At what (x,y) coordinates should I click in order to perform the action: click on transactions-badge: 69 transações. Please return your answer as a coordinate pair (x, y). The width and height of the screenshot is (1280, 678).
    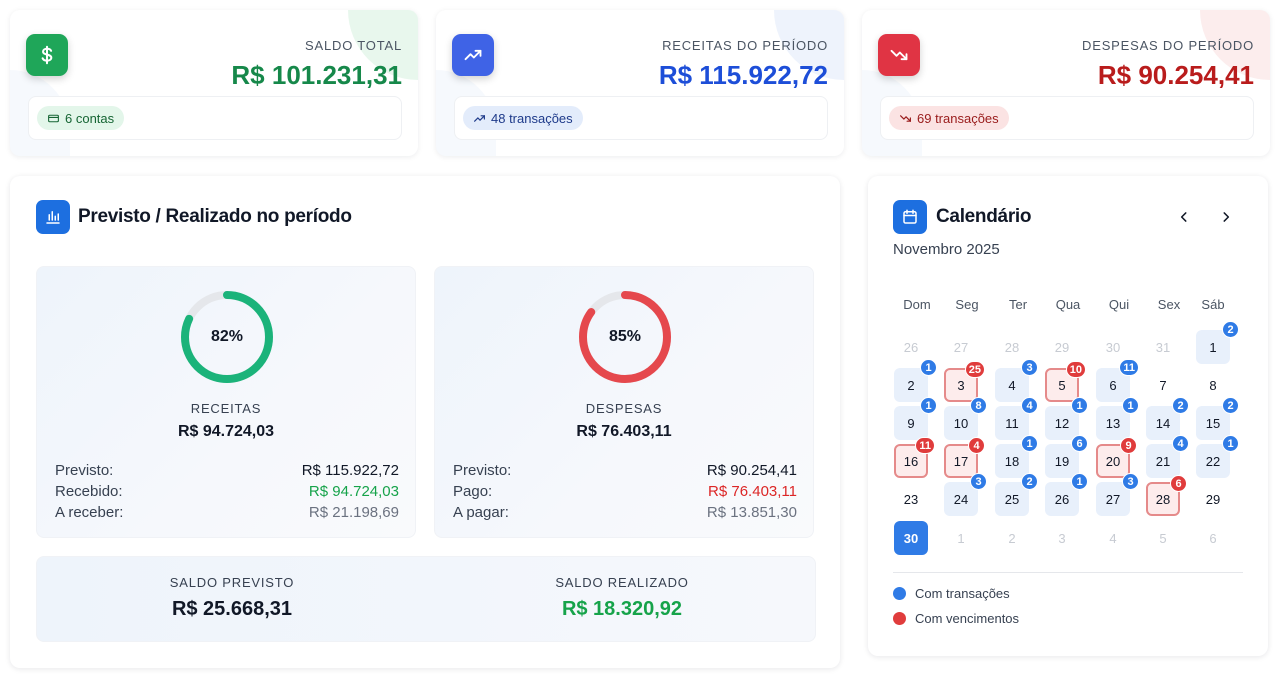
    Looking at the image, I should click on (949, 118).